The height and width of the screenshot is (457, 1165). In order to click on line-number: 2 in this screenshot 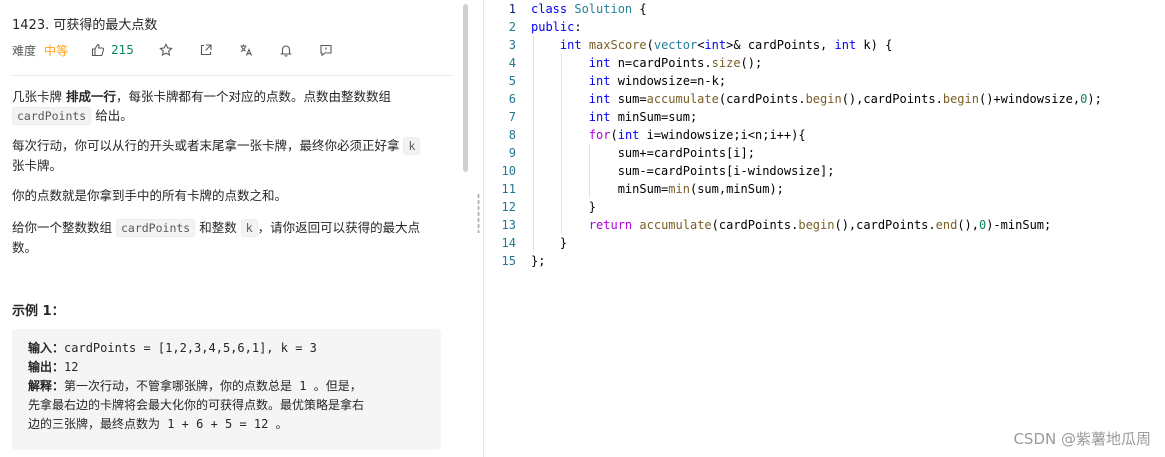, I will do `click(512, 27)`.